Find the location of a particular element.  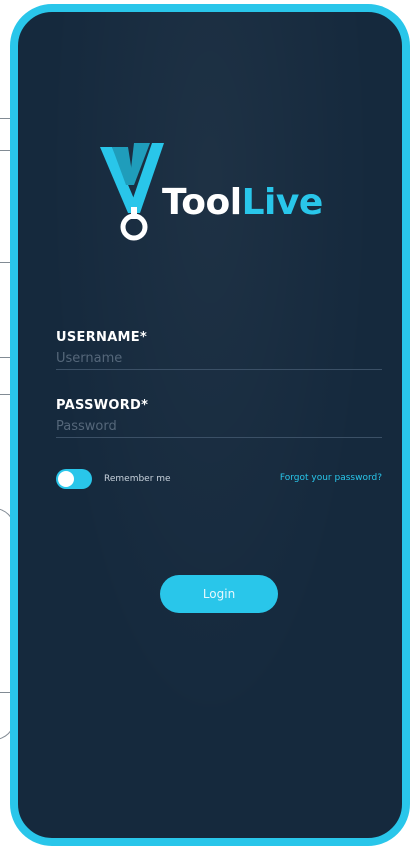

password-field-group: PASSWORD* is located at coordinates (219, 418).